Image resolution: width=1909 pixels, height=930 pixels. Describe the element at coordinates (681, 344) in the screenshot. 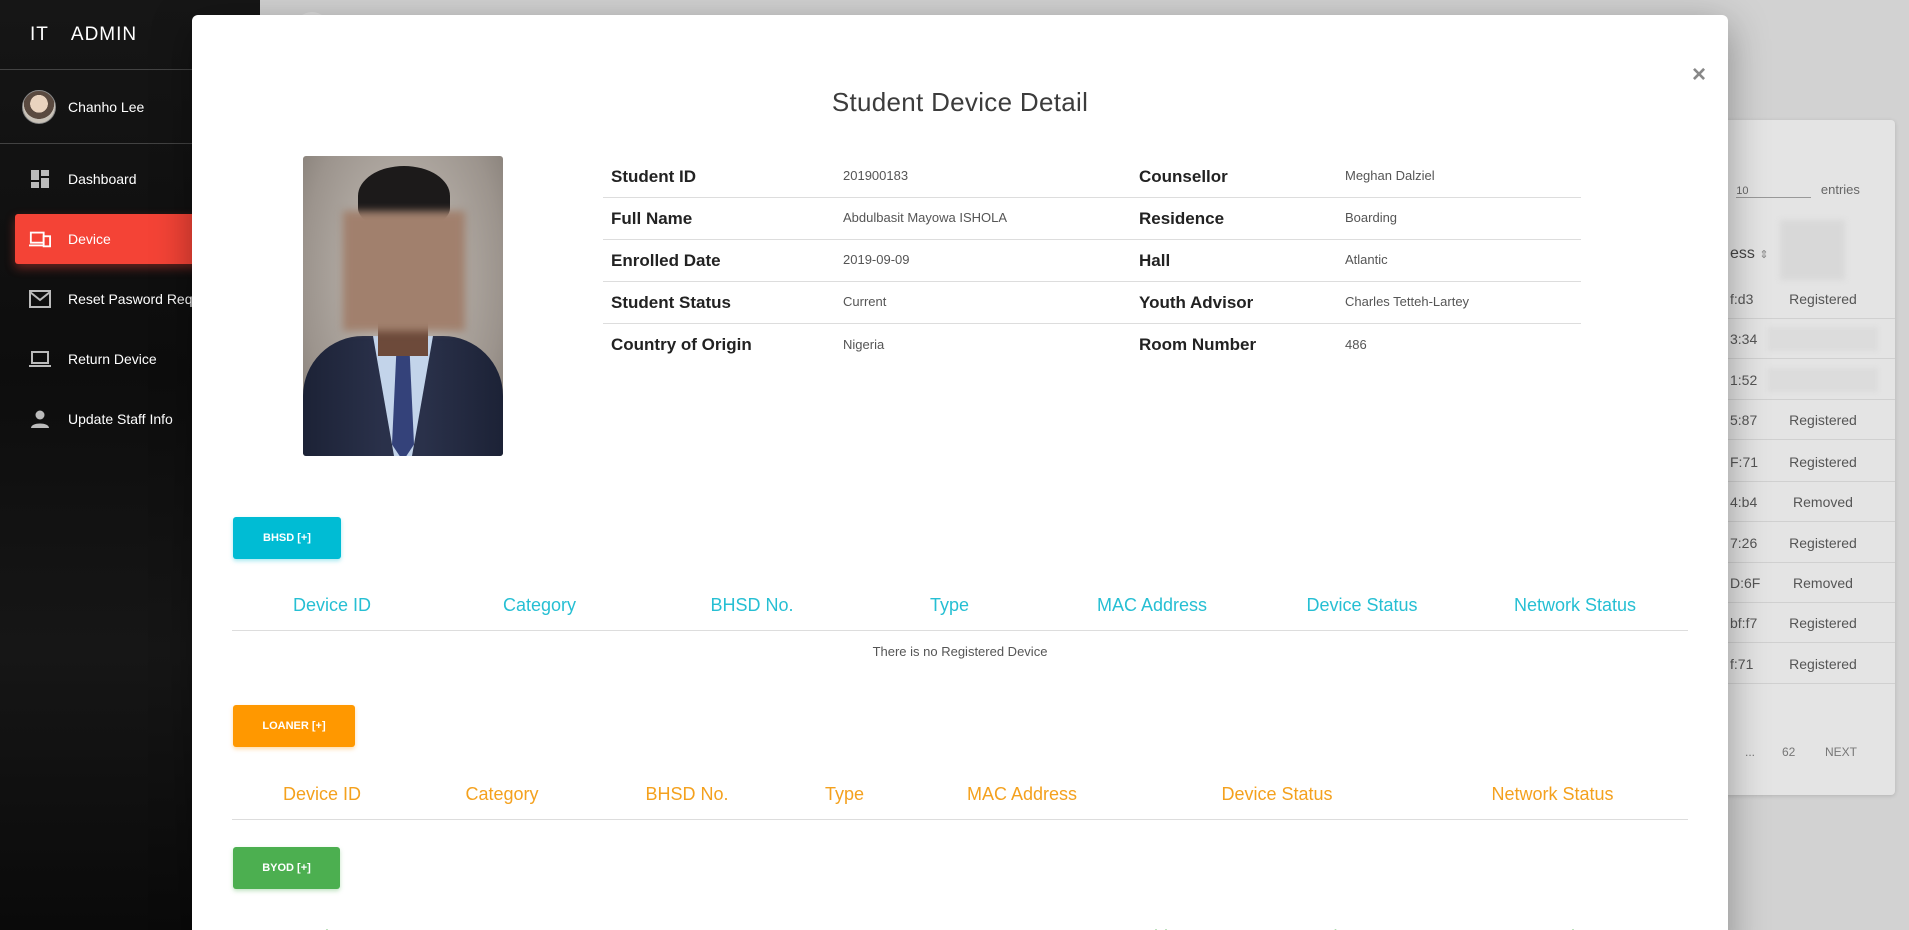

I see `info-label: Country of Origin` at that location.